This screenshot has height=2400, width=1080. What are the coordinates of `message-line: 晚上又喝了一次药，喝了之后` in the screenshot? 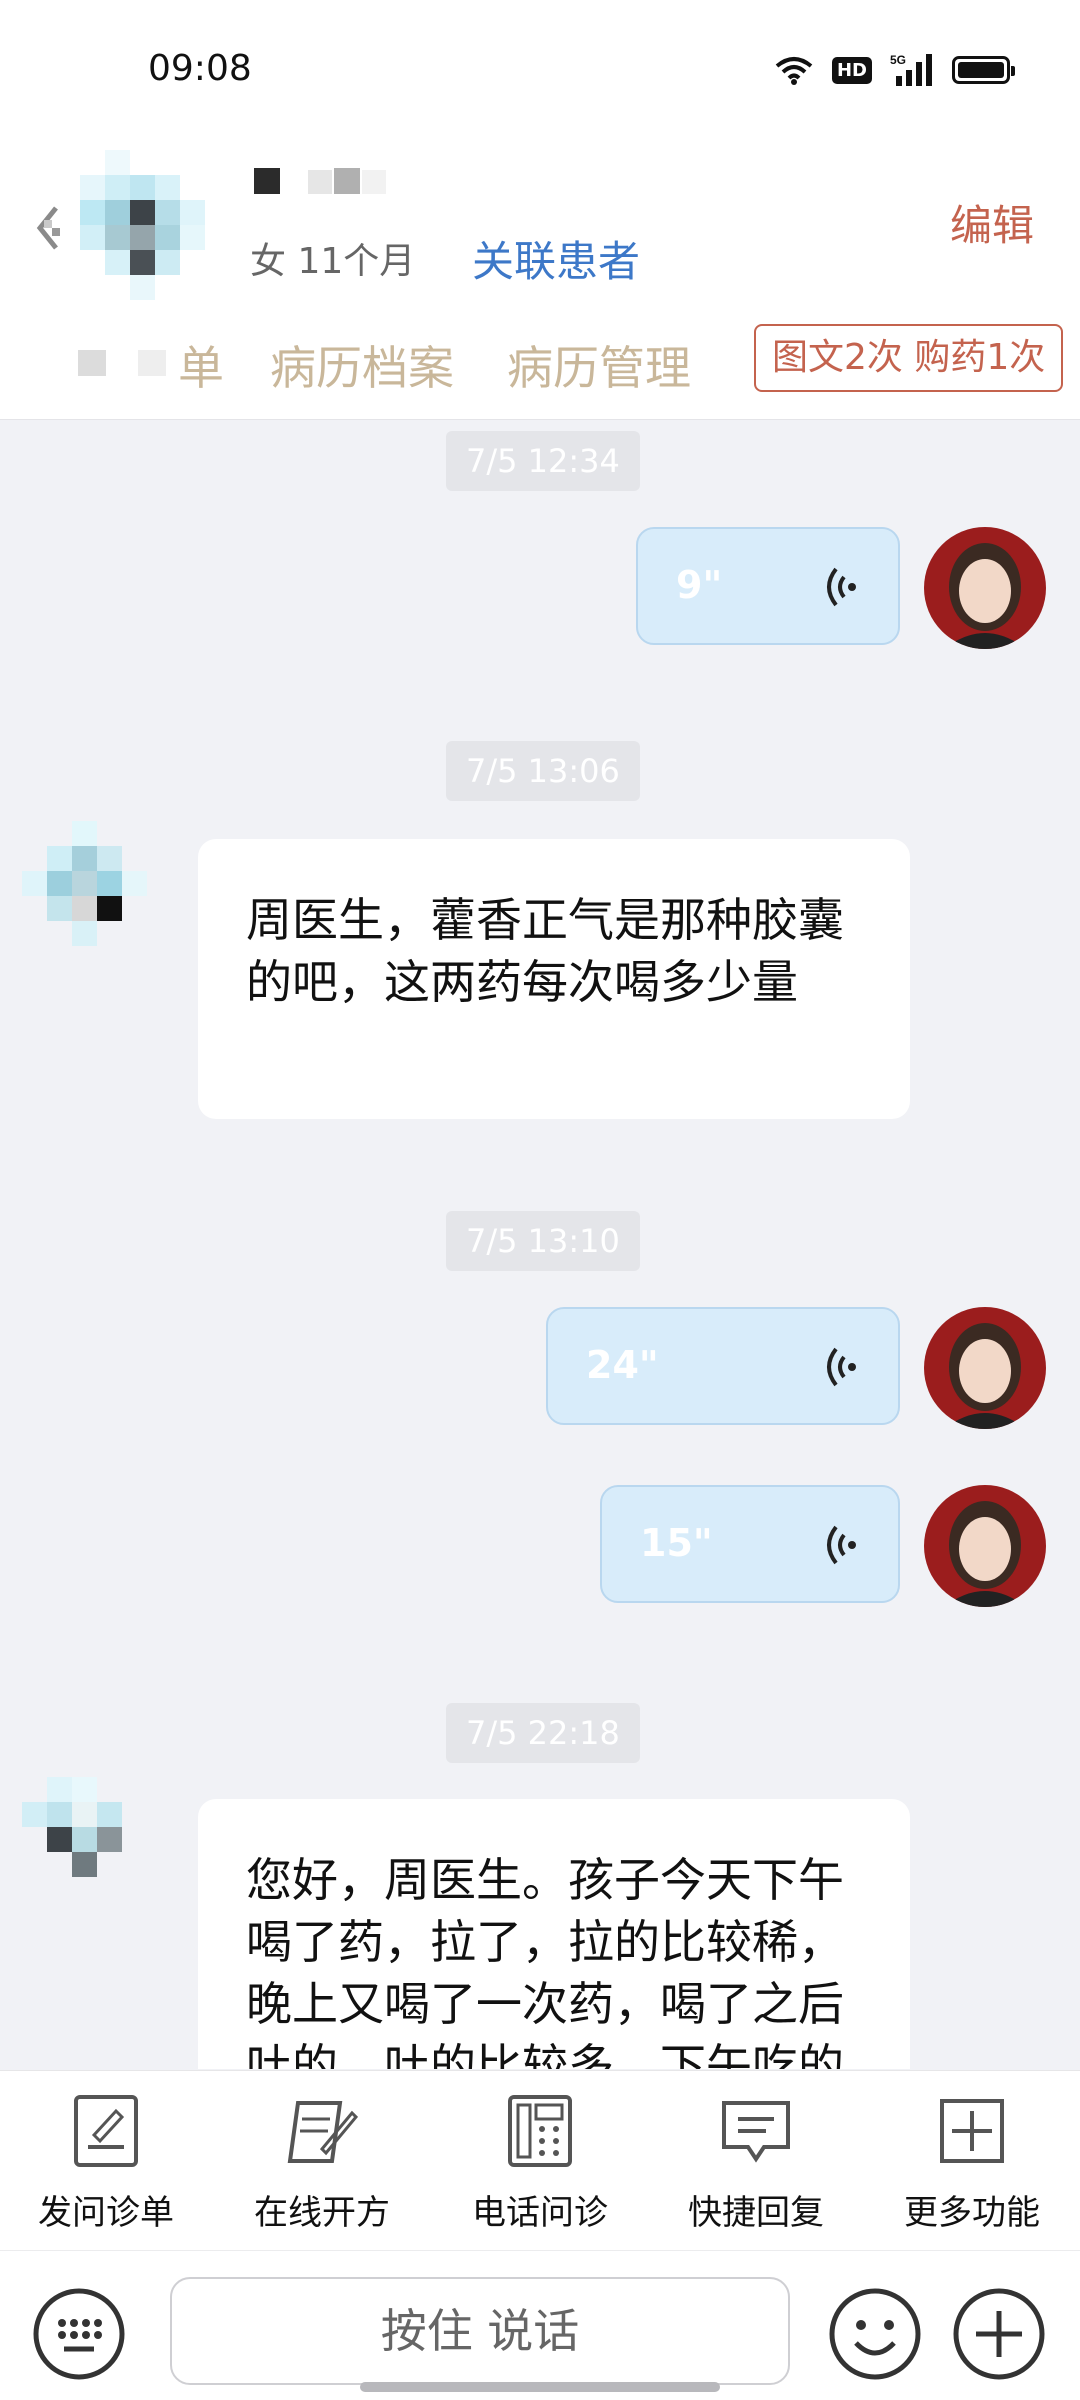 It's located at (545, 2004).